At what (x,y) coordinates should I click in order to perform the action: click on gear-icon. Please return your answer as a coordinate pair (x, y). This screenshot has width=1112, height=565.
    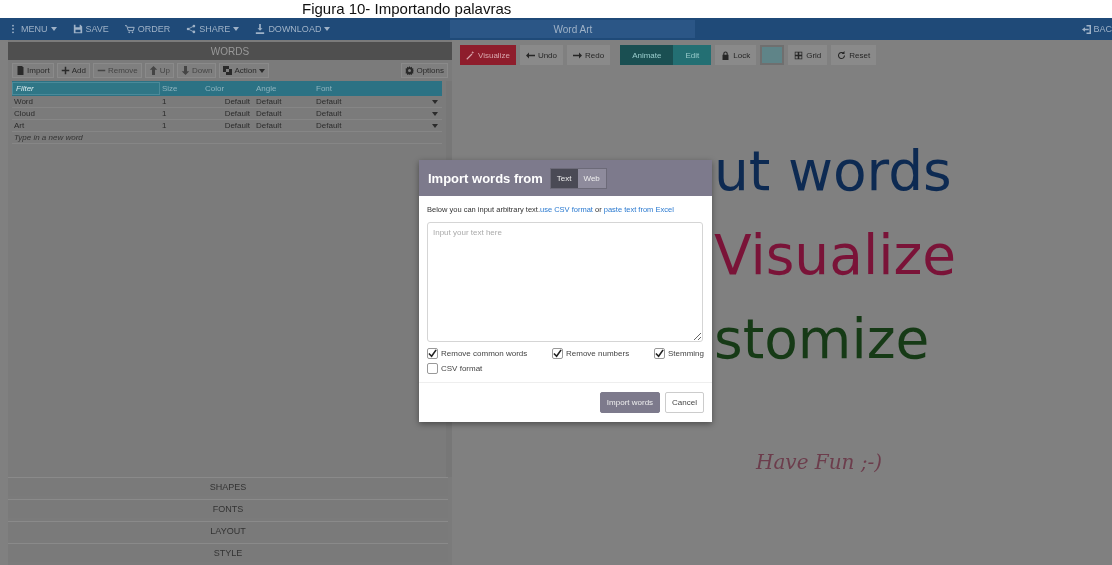
    Looking at the image, I should click on (410, 70).